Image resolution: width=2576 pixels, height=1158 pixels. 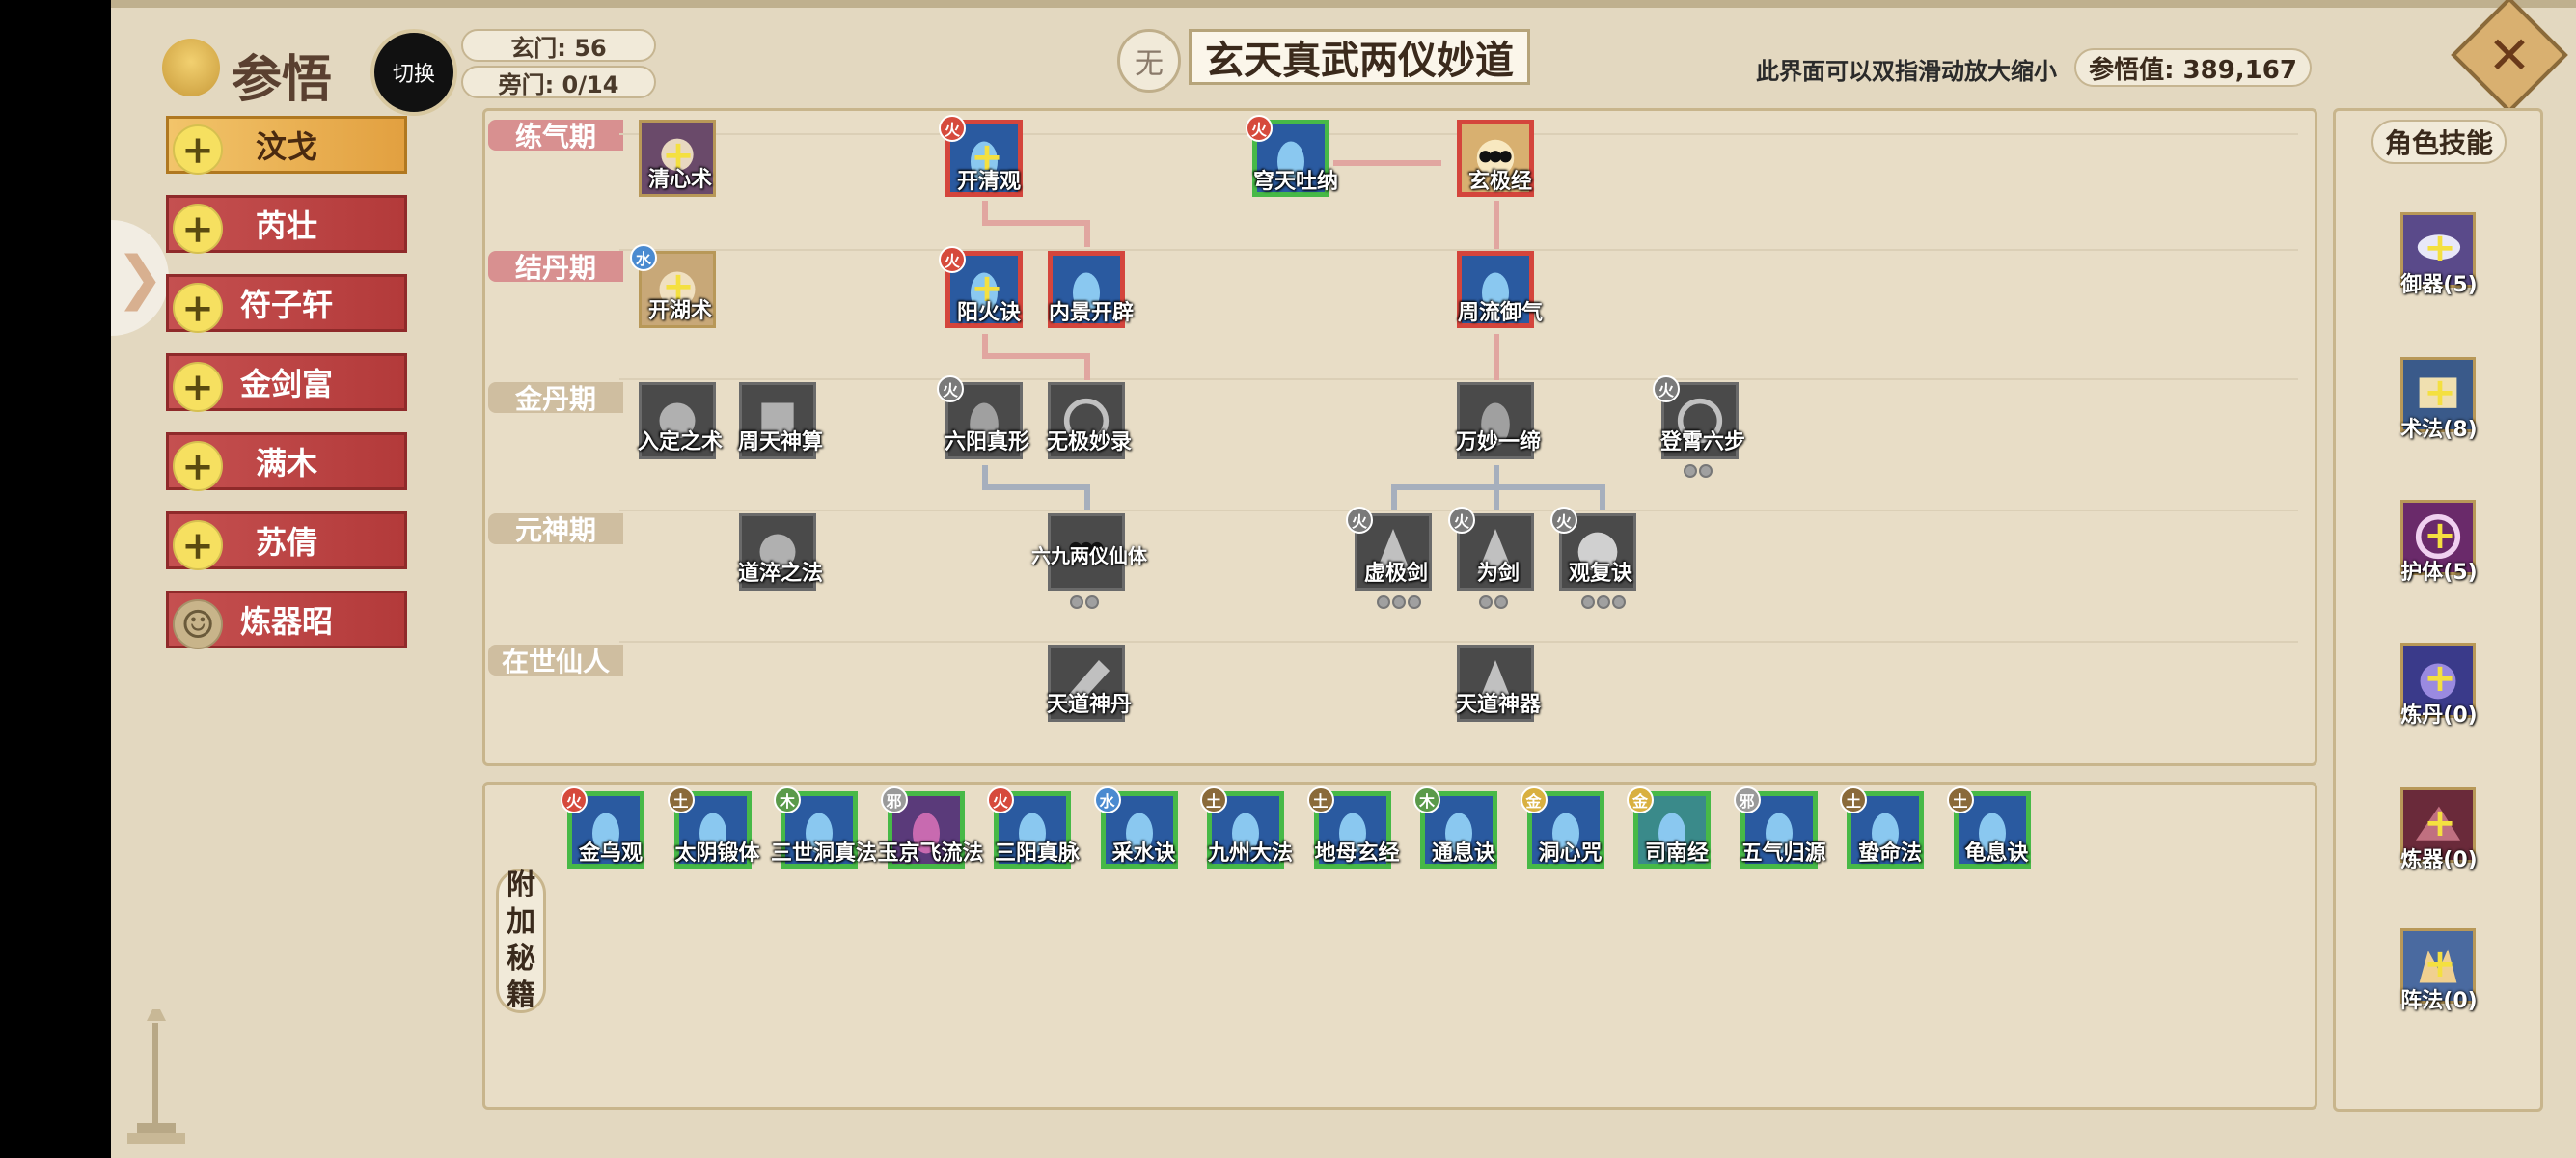 I want to click on element-none-badge: 无, so click(x=1149, y=61).